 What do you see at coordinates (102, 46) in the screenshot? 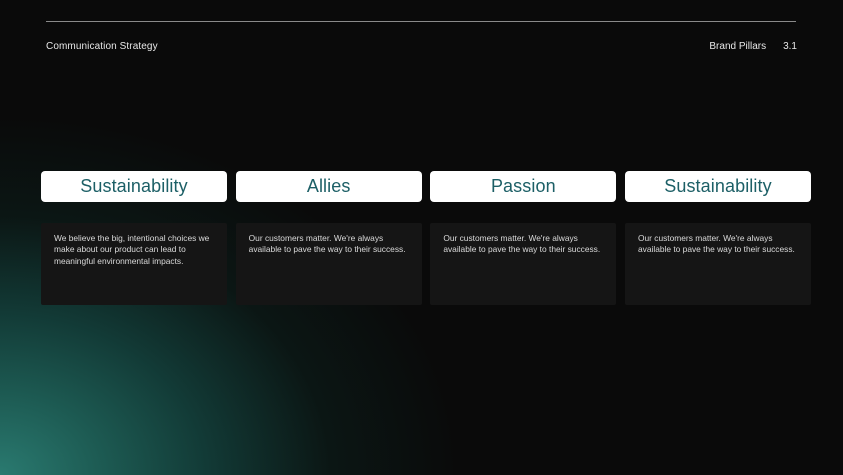
I see `page-title: Communication Strategy` at bounding box center [102, 46].